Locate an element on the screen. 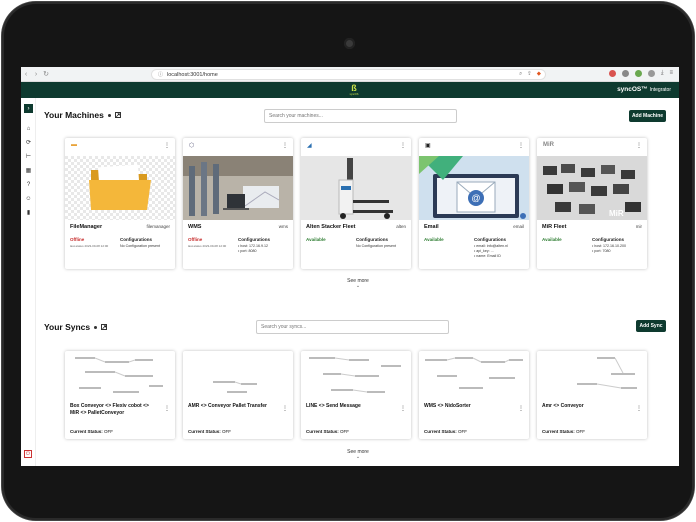  card-header: ◢ ⋮ is located at coordinates (356, 147).